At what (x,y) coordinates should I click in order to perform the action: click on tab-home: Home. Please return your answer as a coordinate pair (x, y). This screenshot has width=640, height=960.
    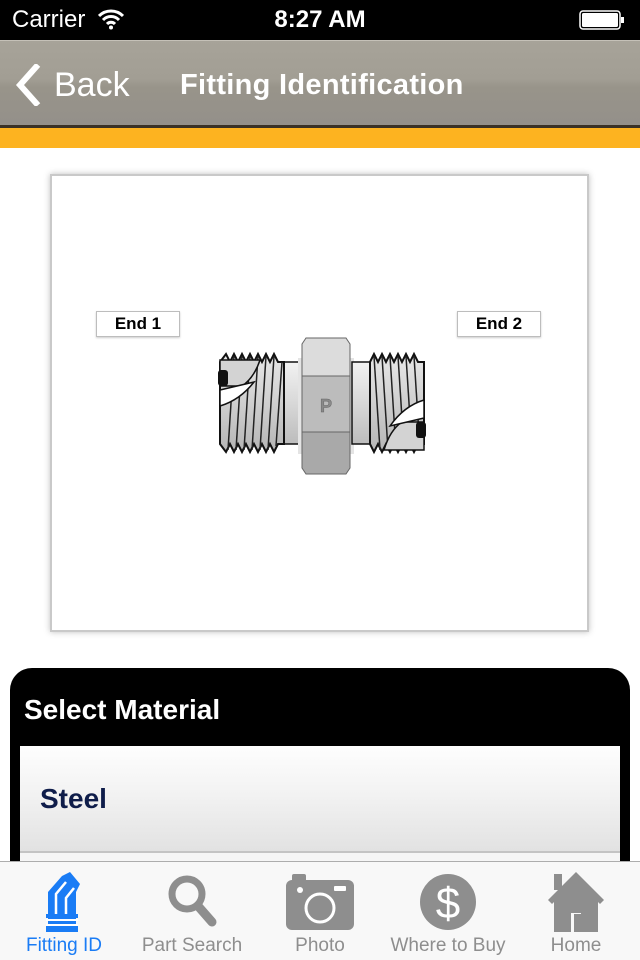
    Looking at the image, I should click on (576, 911).